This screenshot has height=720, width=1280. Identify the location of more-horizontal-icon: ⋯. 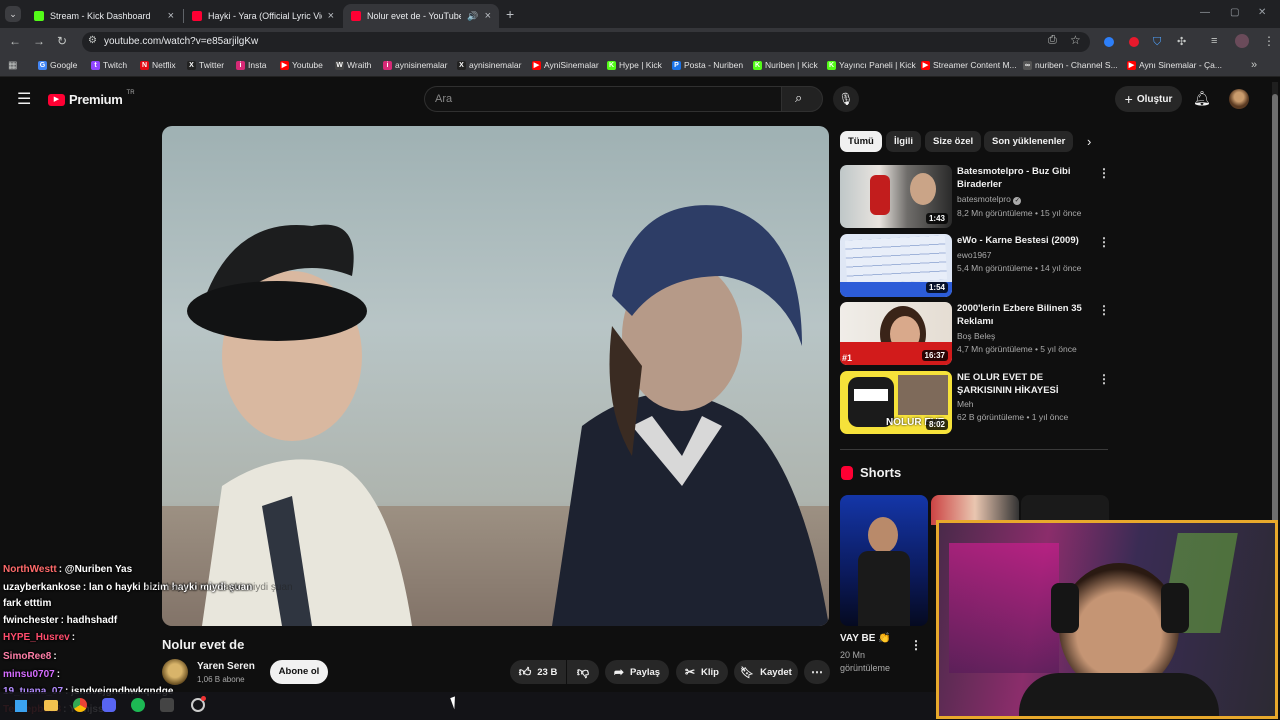
(817, 672).